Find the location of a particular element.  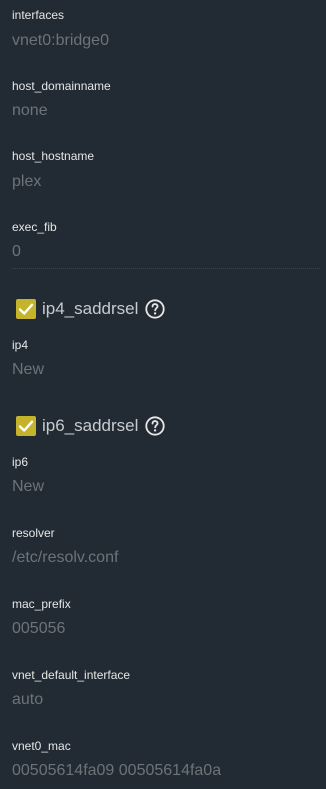

exec-fib-label: exec_fib is located at coordinates (34, 227).